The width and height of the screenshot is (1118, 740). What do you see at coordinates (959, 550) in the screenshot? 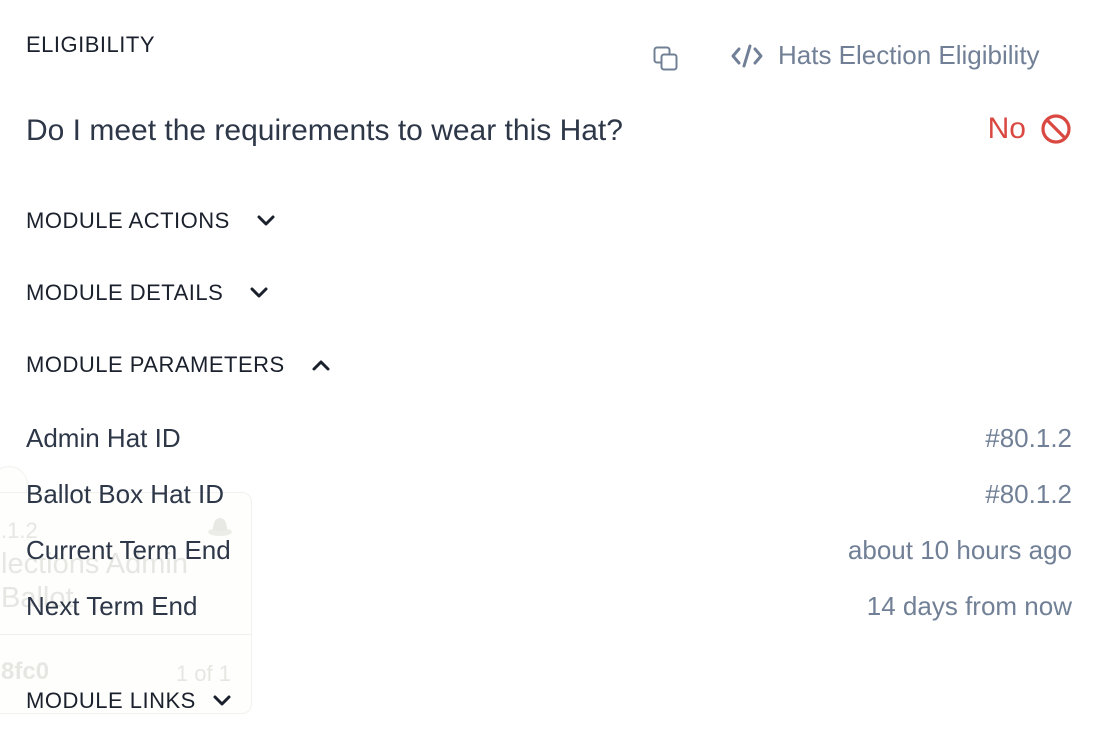
I see `parameter-value: about 10 hours ago` at bounding box center [959, 550].